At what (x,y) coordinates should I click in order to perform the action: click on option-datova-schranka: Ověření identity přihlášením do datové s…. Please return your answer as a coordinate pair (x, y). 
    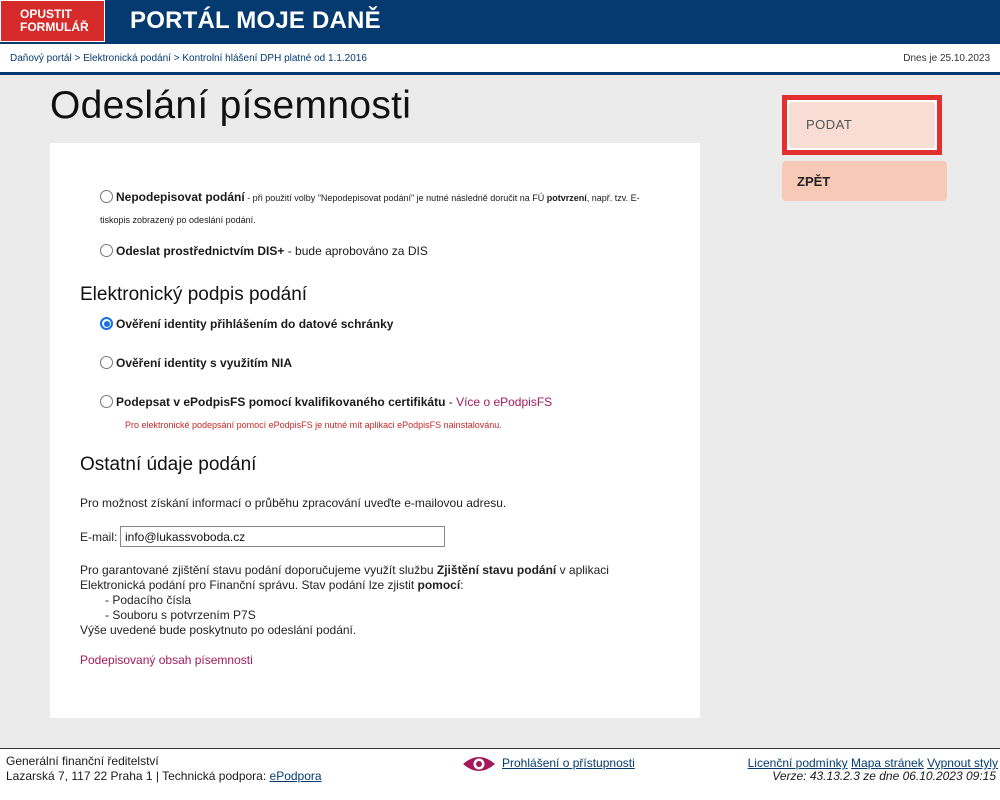
    Looking at the image, I should click on (254, 324).